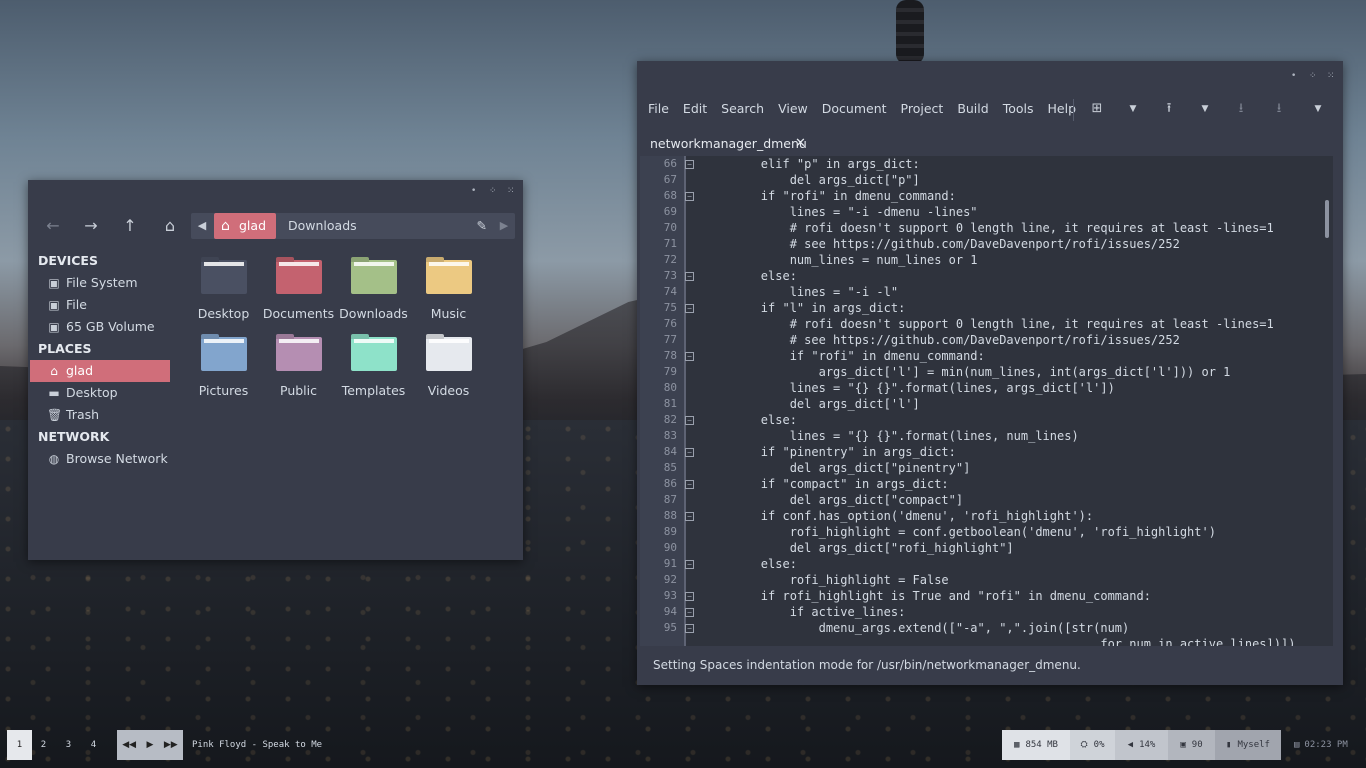 The image size is (1366, 768). I want to click on scrollbar-thumb, so click(1327, 219).